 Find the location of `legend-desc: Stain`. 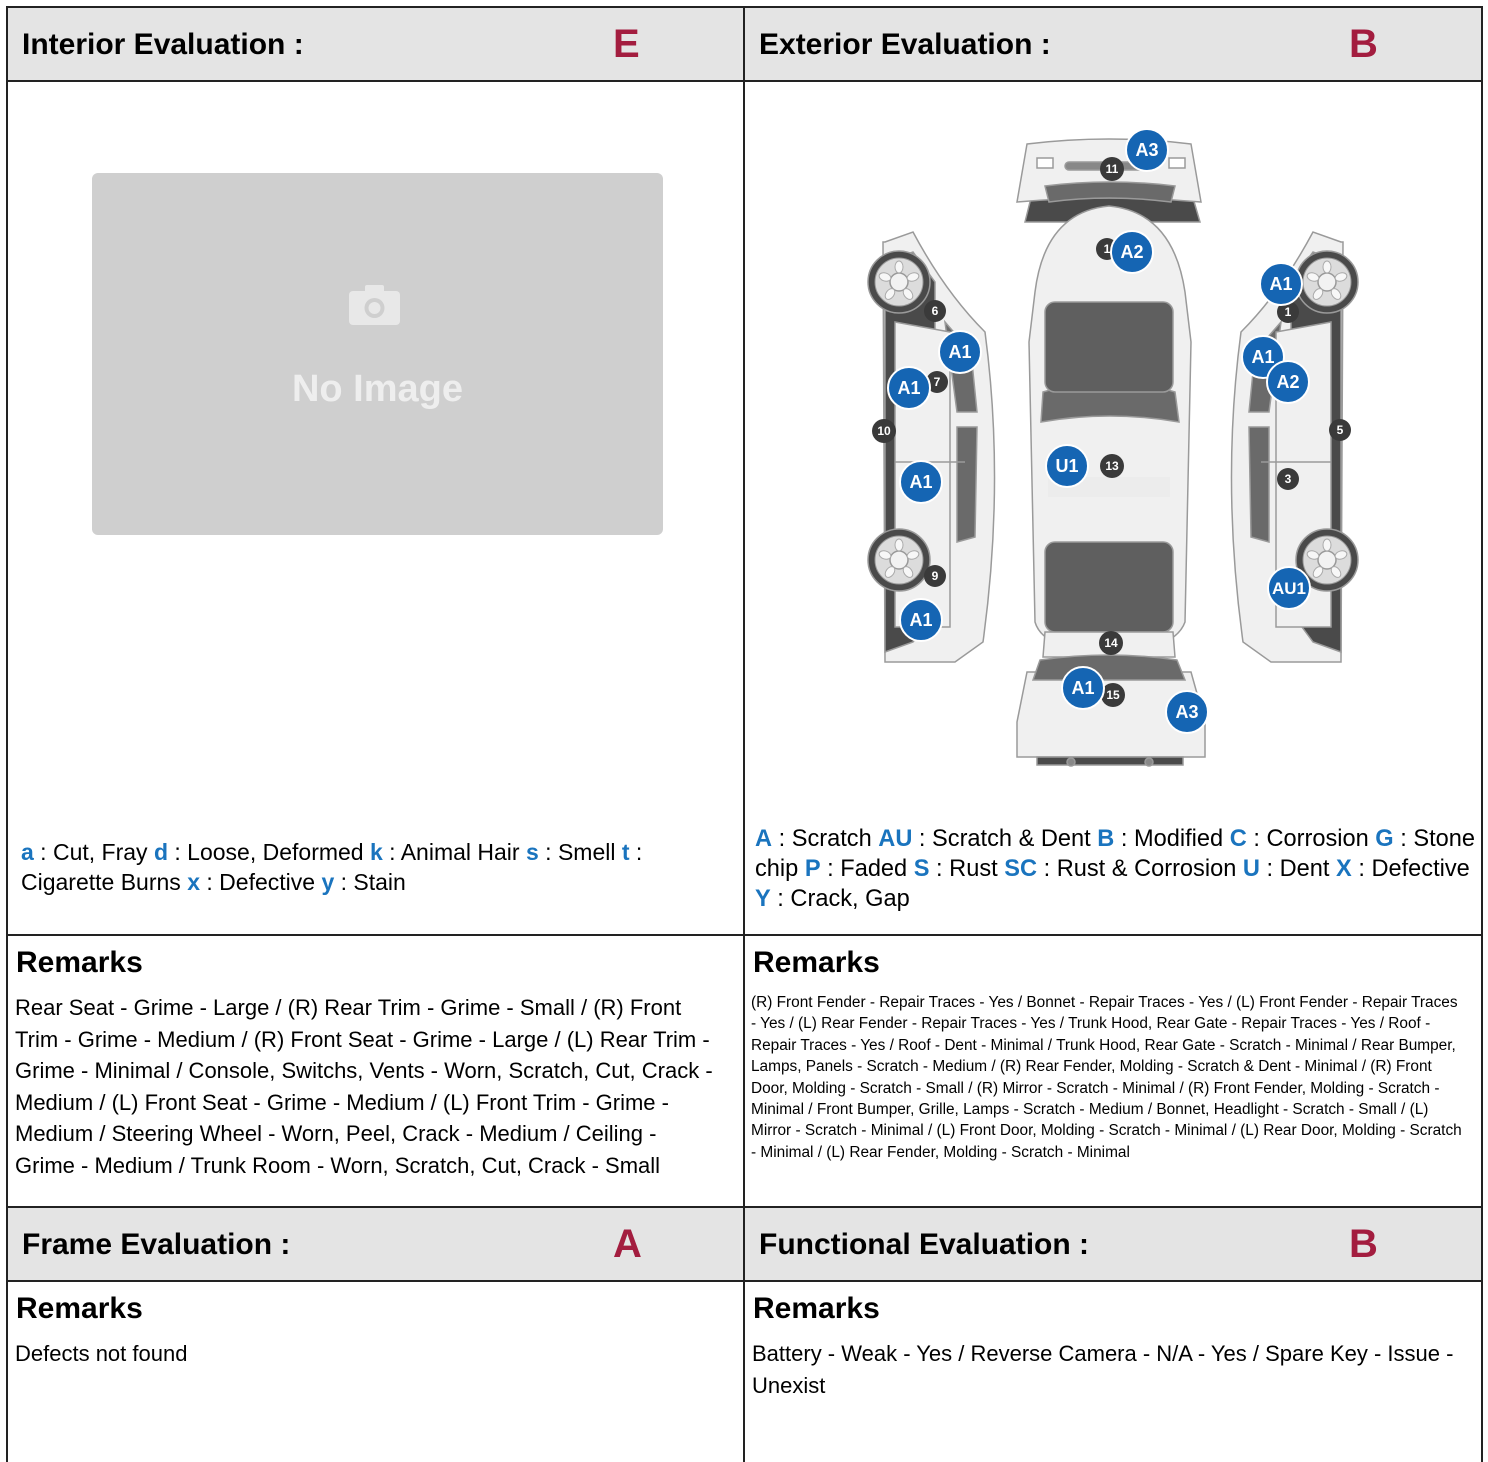

legend-desc: Stain is located at coordinates (379, 882).